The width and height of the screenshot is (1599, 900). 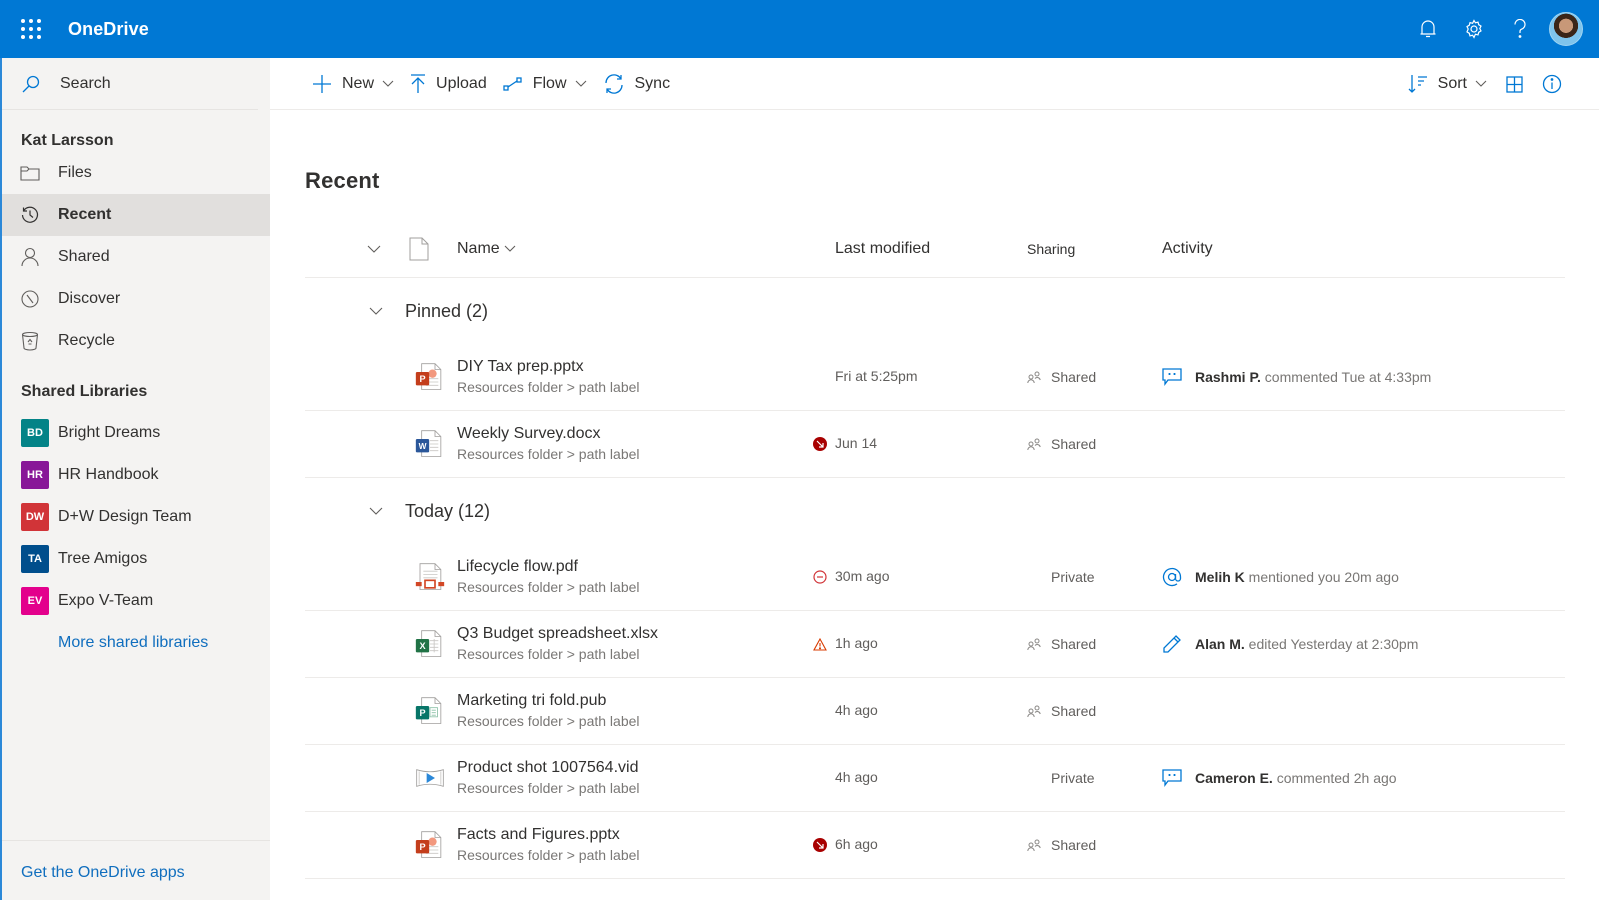 I want to click on nav-item-label: Shared, so click(x=84, y=256).